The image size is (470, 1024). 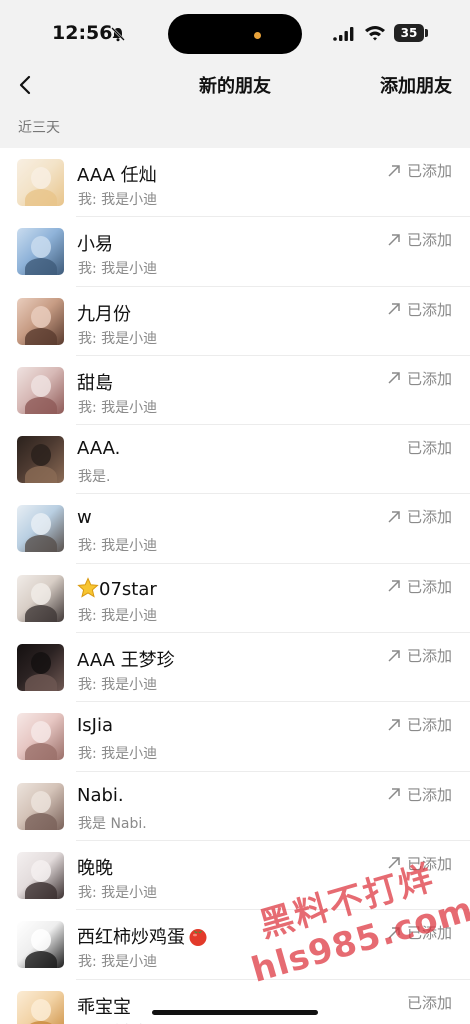 I want to click on friend-message: 我是乖宝宝, so click(x=113, y=1022).